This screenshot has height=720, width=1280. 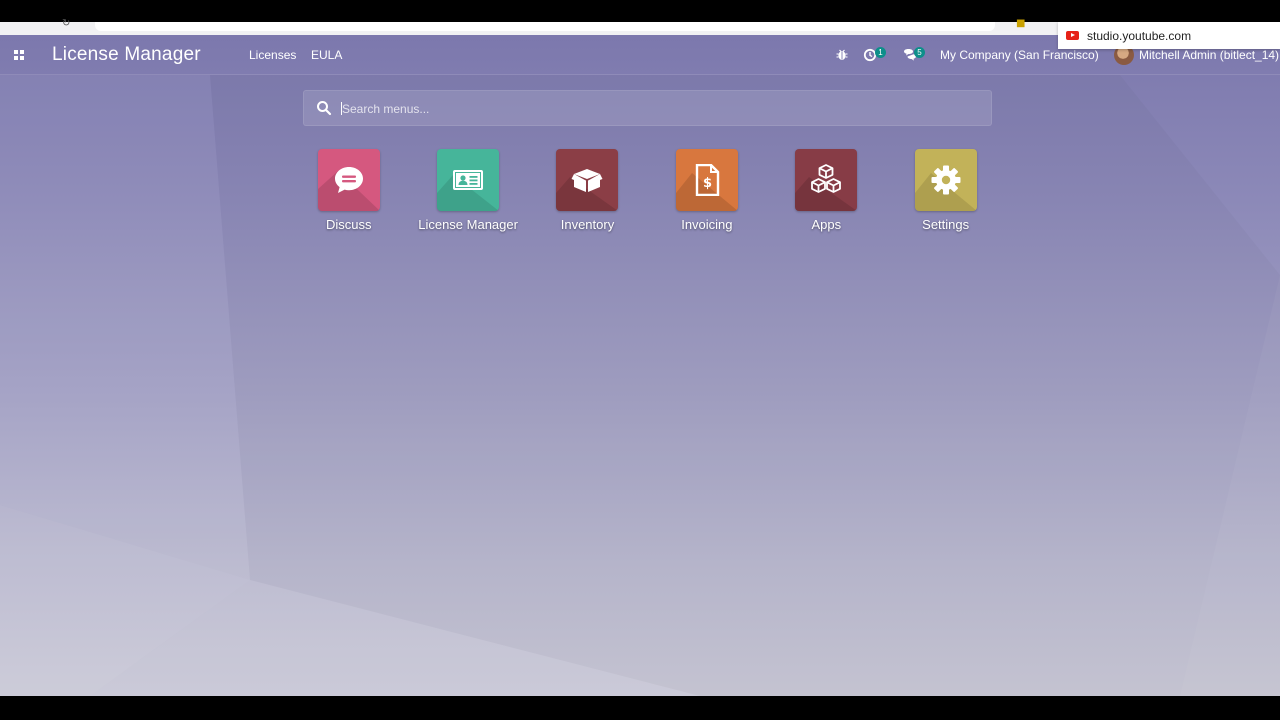 I want to click on app-apps: Apps, so click(x=826, y=190).